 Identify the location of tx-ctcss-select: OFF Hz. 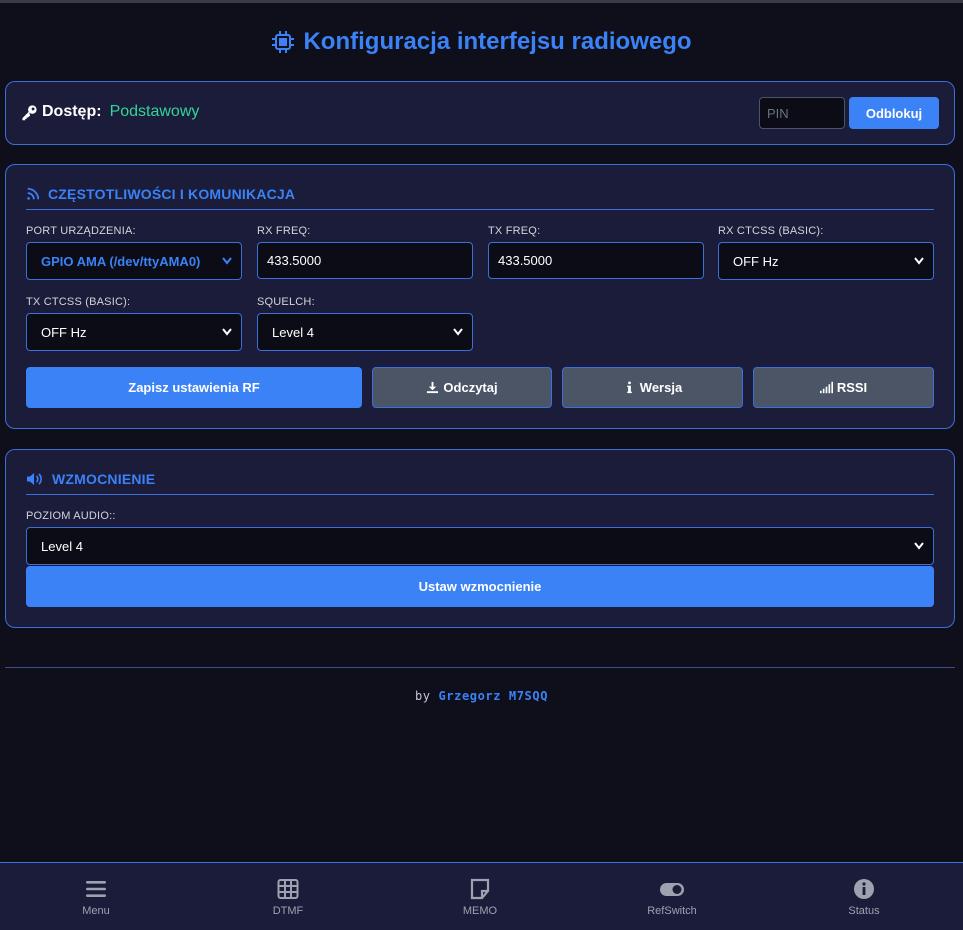
(134, 332).